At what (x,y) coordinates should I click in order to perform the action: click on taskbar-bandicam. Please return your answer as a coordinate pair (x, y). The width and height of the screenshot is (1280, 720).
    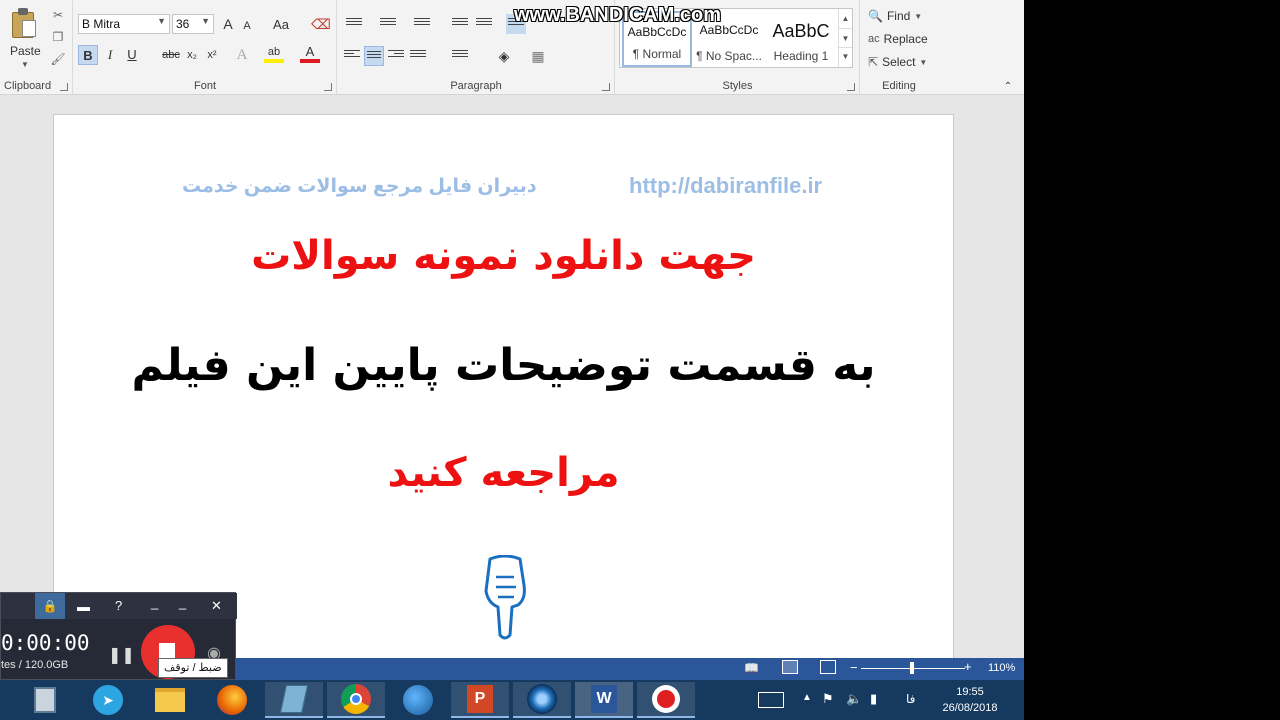
    Looking at the image, I should click on (666, 700).